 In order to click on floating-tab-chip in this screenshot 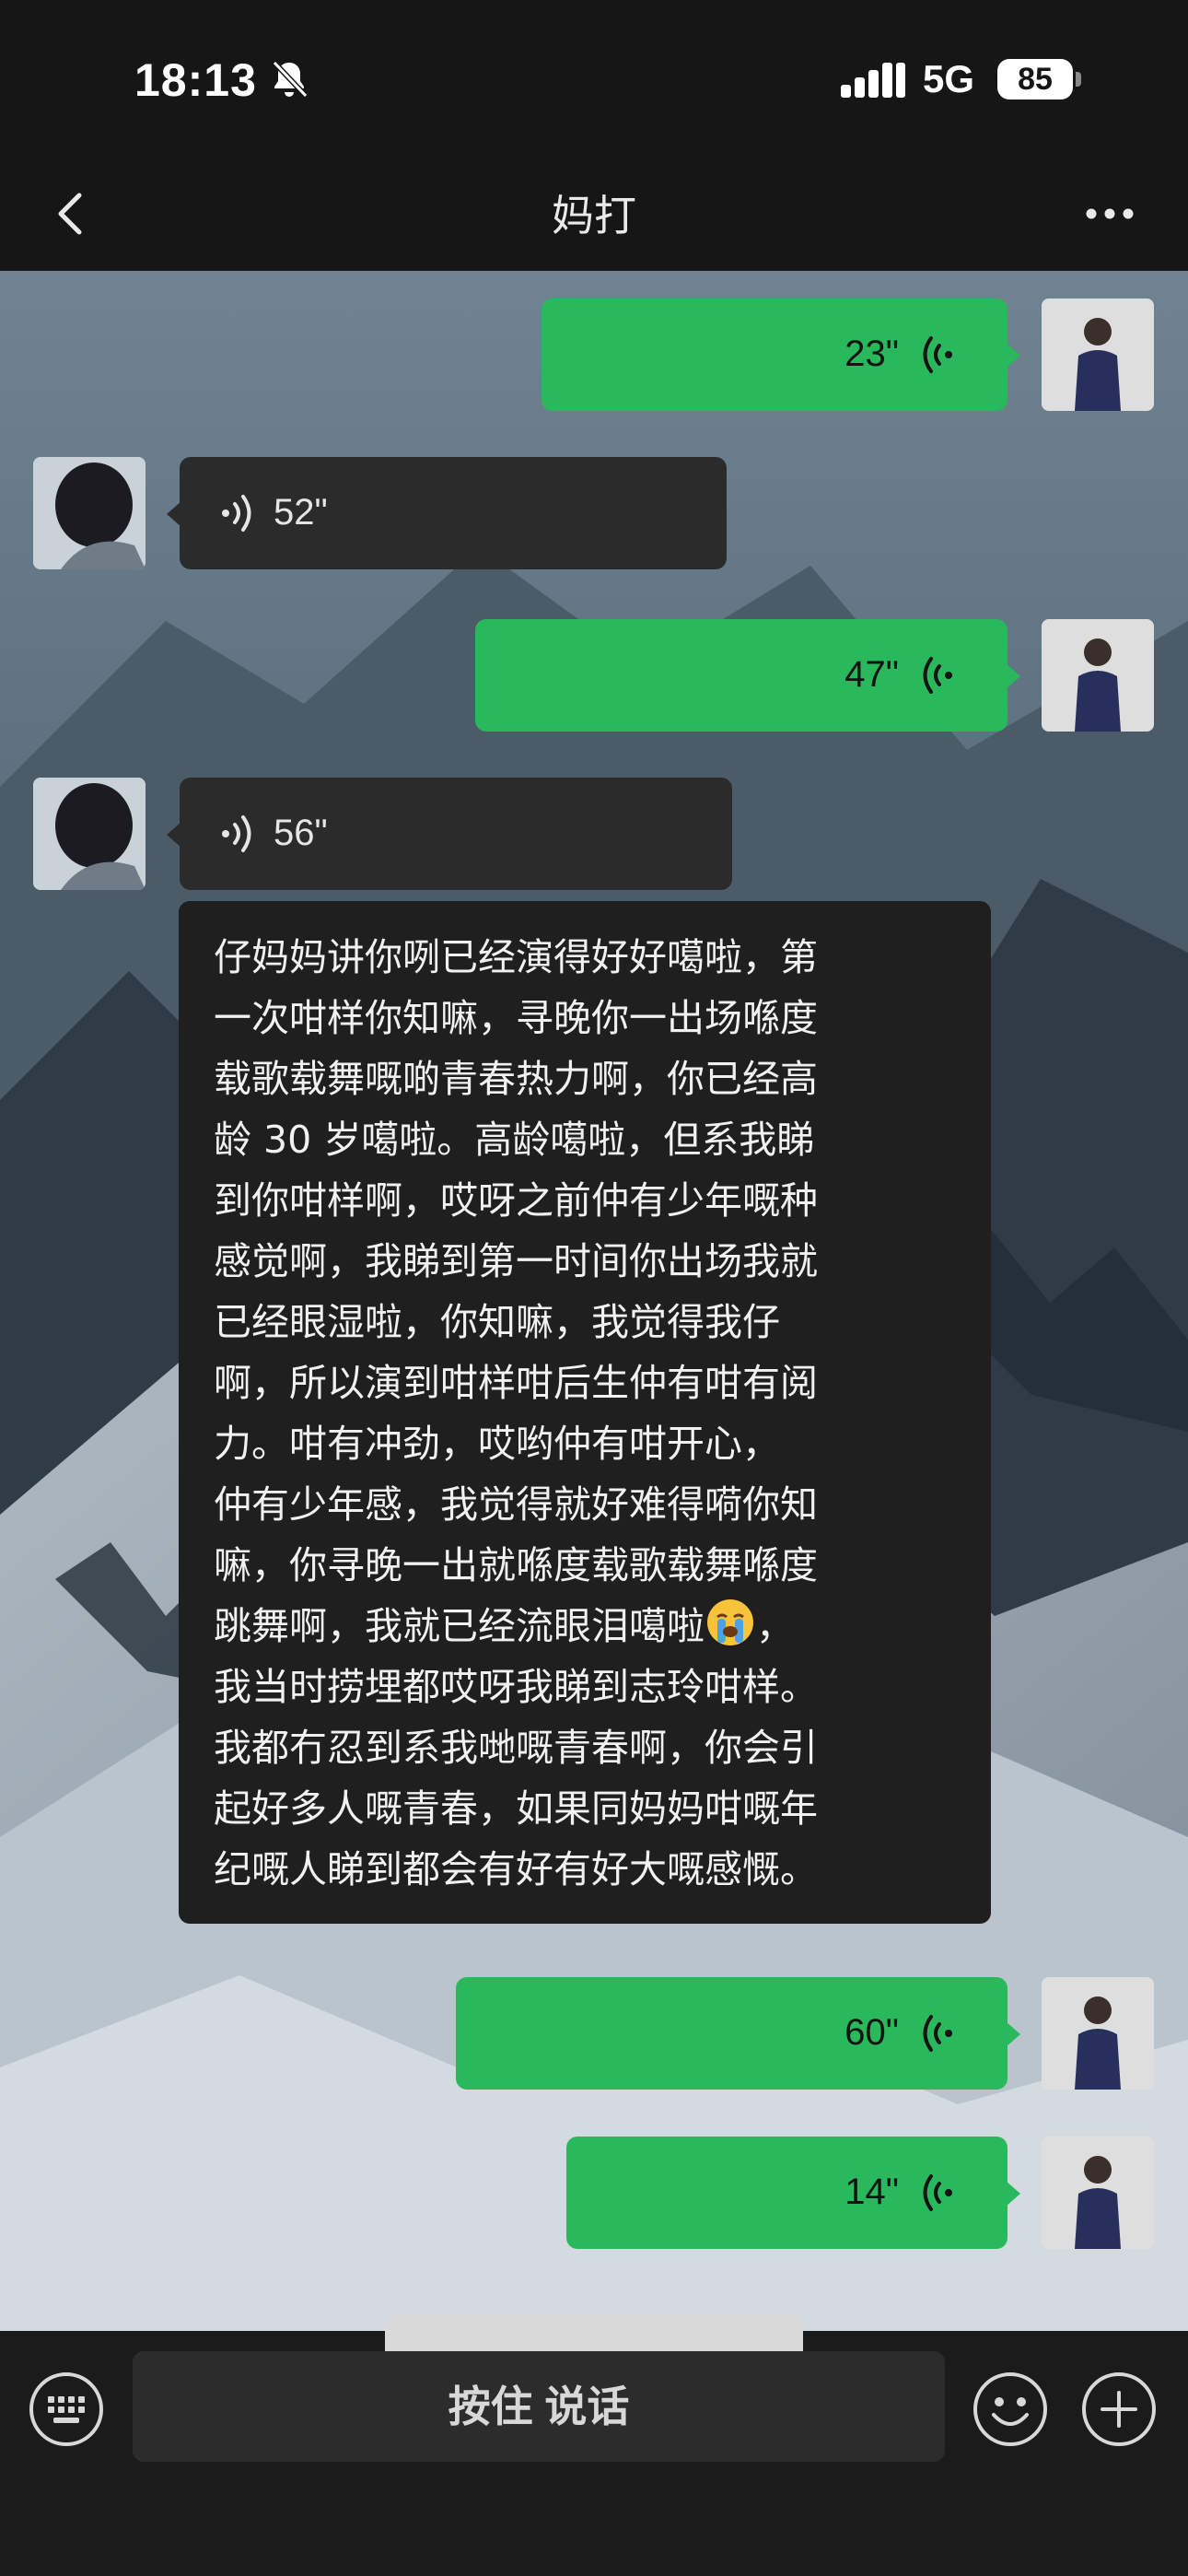, I will do `click(594, 2332)`.